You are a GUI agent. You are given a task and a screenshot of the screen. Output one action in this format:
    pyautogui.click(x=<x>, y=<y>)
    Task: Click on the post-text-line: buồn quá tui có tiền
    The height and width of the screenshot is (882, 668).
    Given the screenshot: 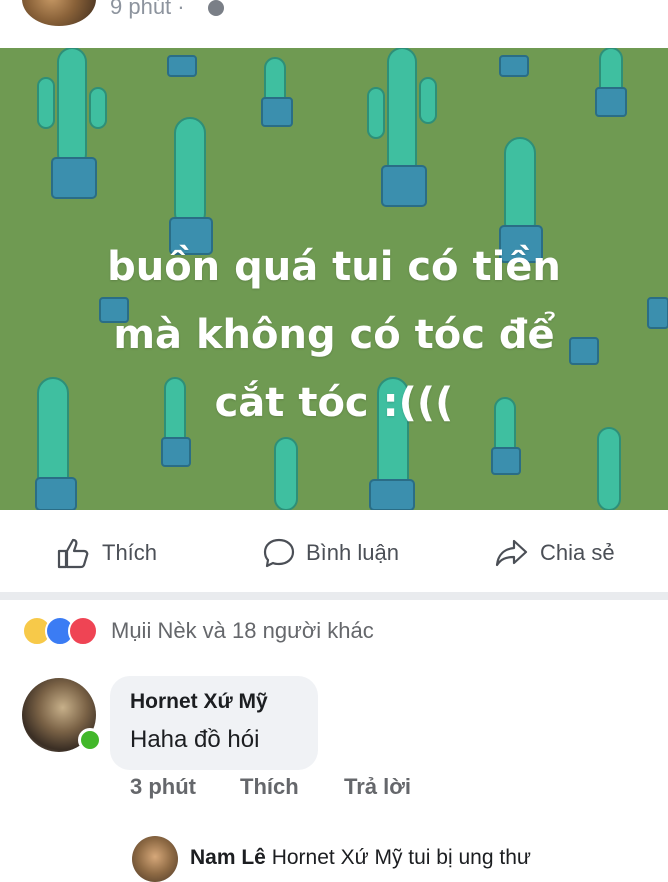 What is the action you would take?
    pyautogui.click(x=334, y=267)
    